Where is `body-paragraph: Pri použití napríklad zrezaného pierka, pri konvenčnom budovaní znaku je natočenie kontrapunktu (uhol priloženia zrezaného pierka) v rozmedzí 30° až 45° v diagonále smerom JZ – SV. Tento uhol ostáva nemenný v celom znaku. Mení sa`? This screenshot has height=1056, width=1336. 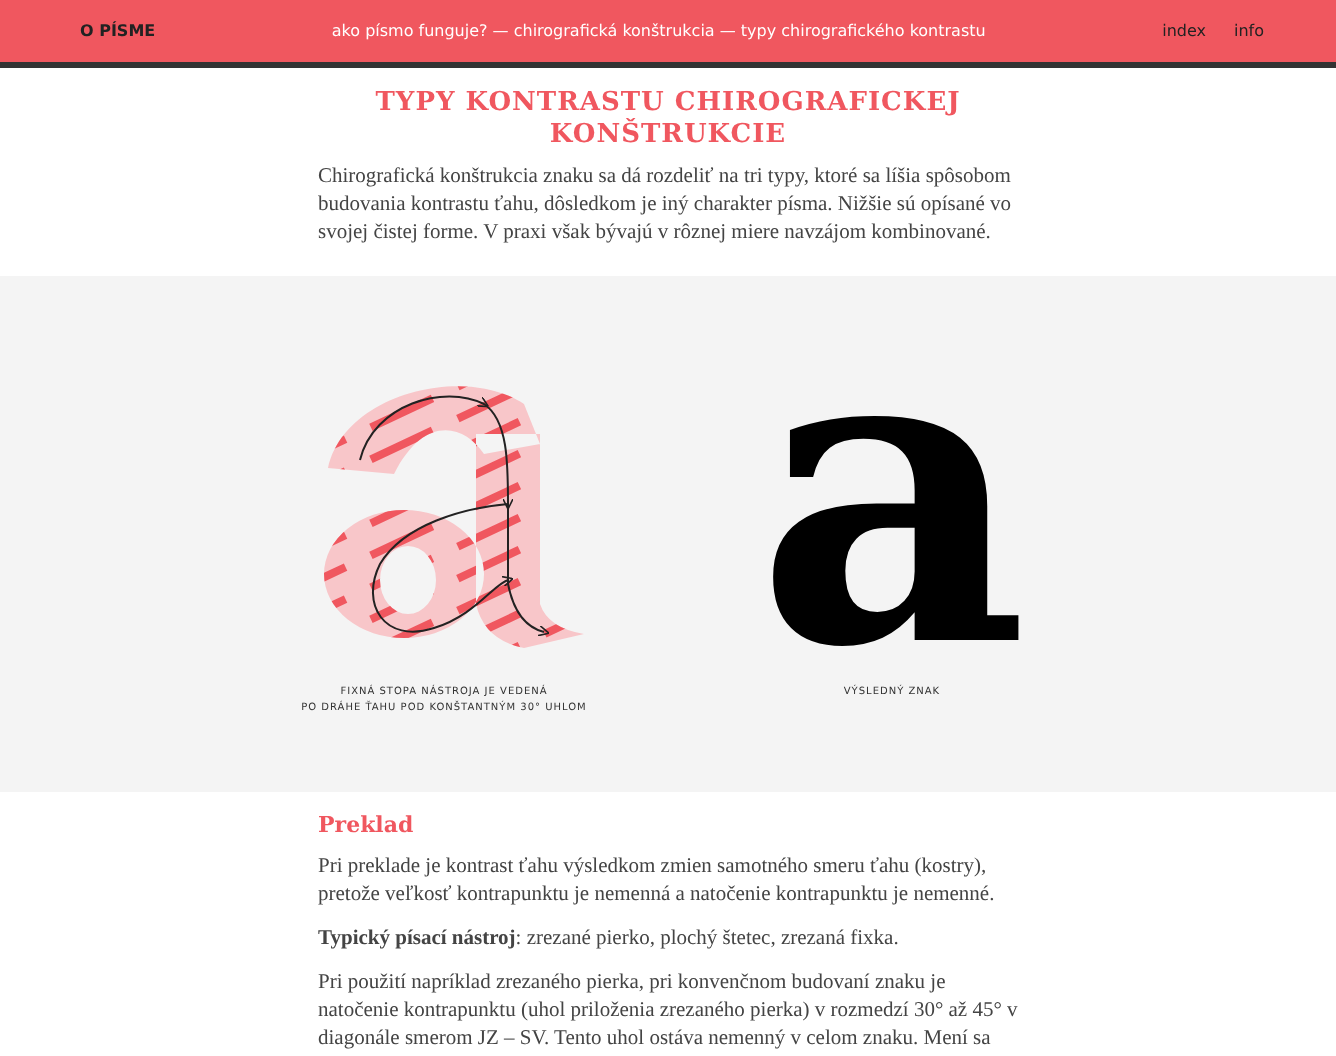 body-paragraph: Pri použití napríklad zrezaného pierka, pri konvenčnom budovaní znaku je natočenie kontrapunktu (uhol priloženia zrezaného pierka) v rozmedzí 30° až 45° v diagonále smerom JZ – SV. Tento uhol ostáva nemenný v celom znaku. Mení sa is located at coordinates (668, 1012).